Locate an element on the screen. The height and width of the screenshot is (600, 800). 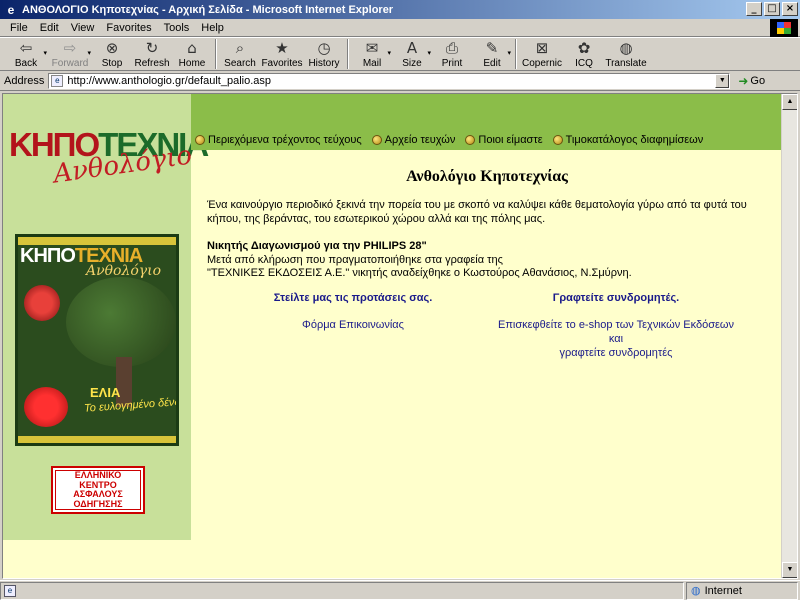
menu-bar: File Edit View Favorites Tools Help is located at coordinates (400, 28).